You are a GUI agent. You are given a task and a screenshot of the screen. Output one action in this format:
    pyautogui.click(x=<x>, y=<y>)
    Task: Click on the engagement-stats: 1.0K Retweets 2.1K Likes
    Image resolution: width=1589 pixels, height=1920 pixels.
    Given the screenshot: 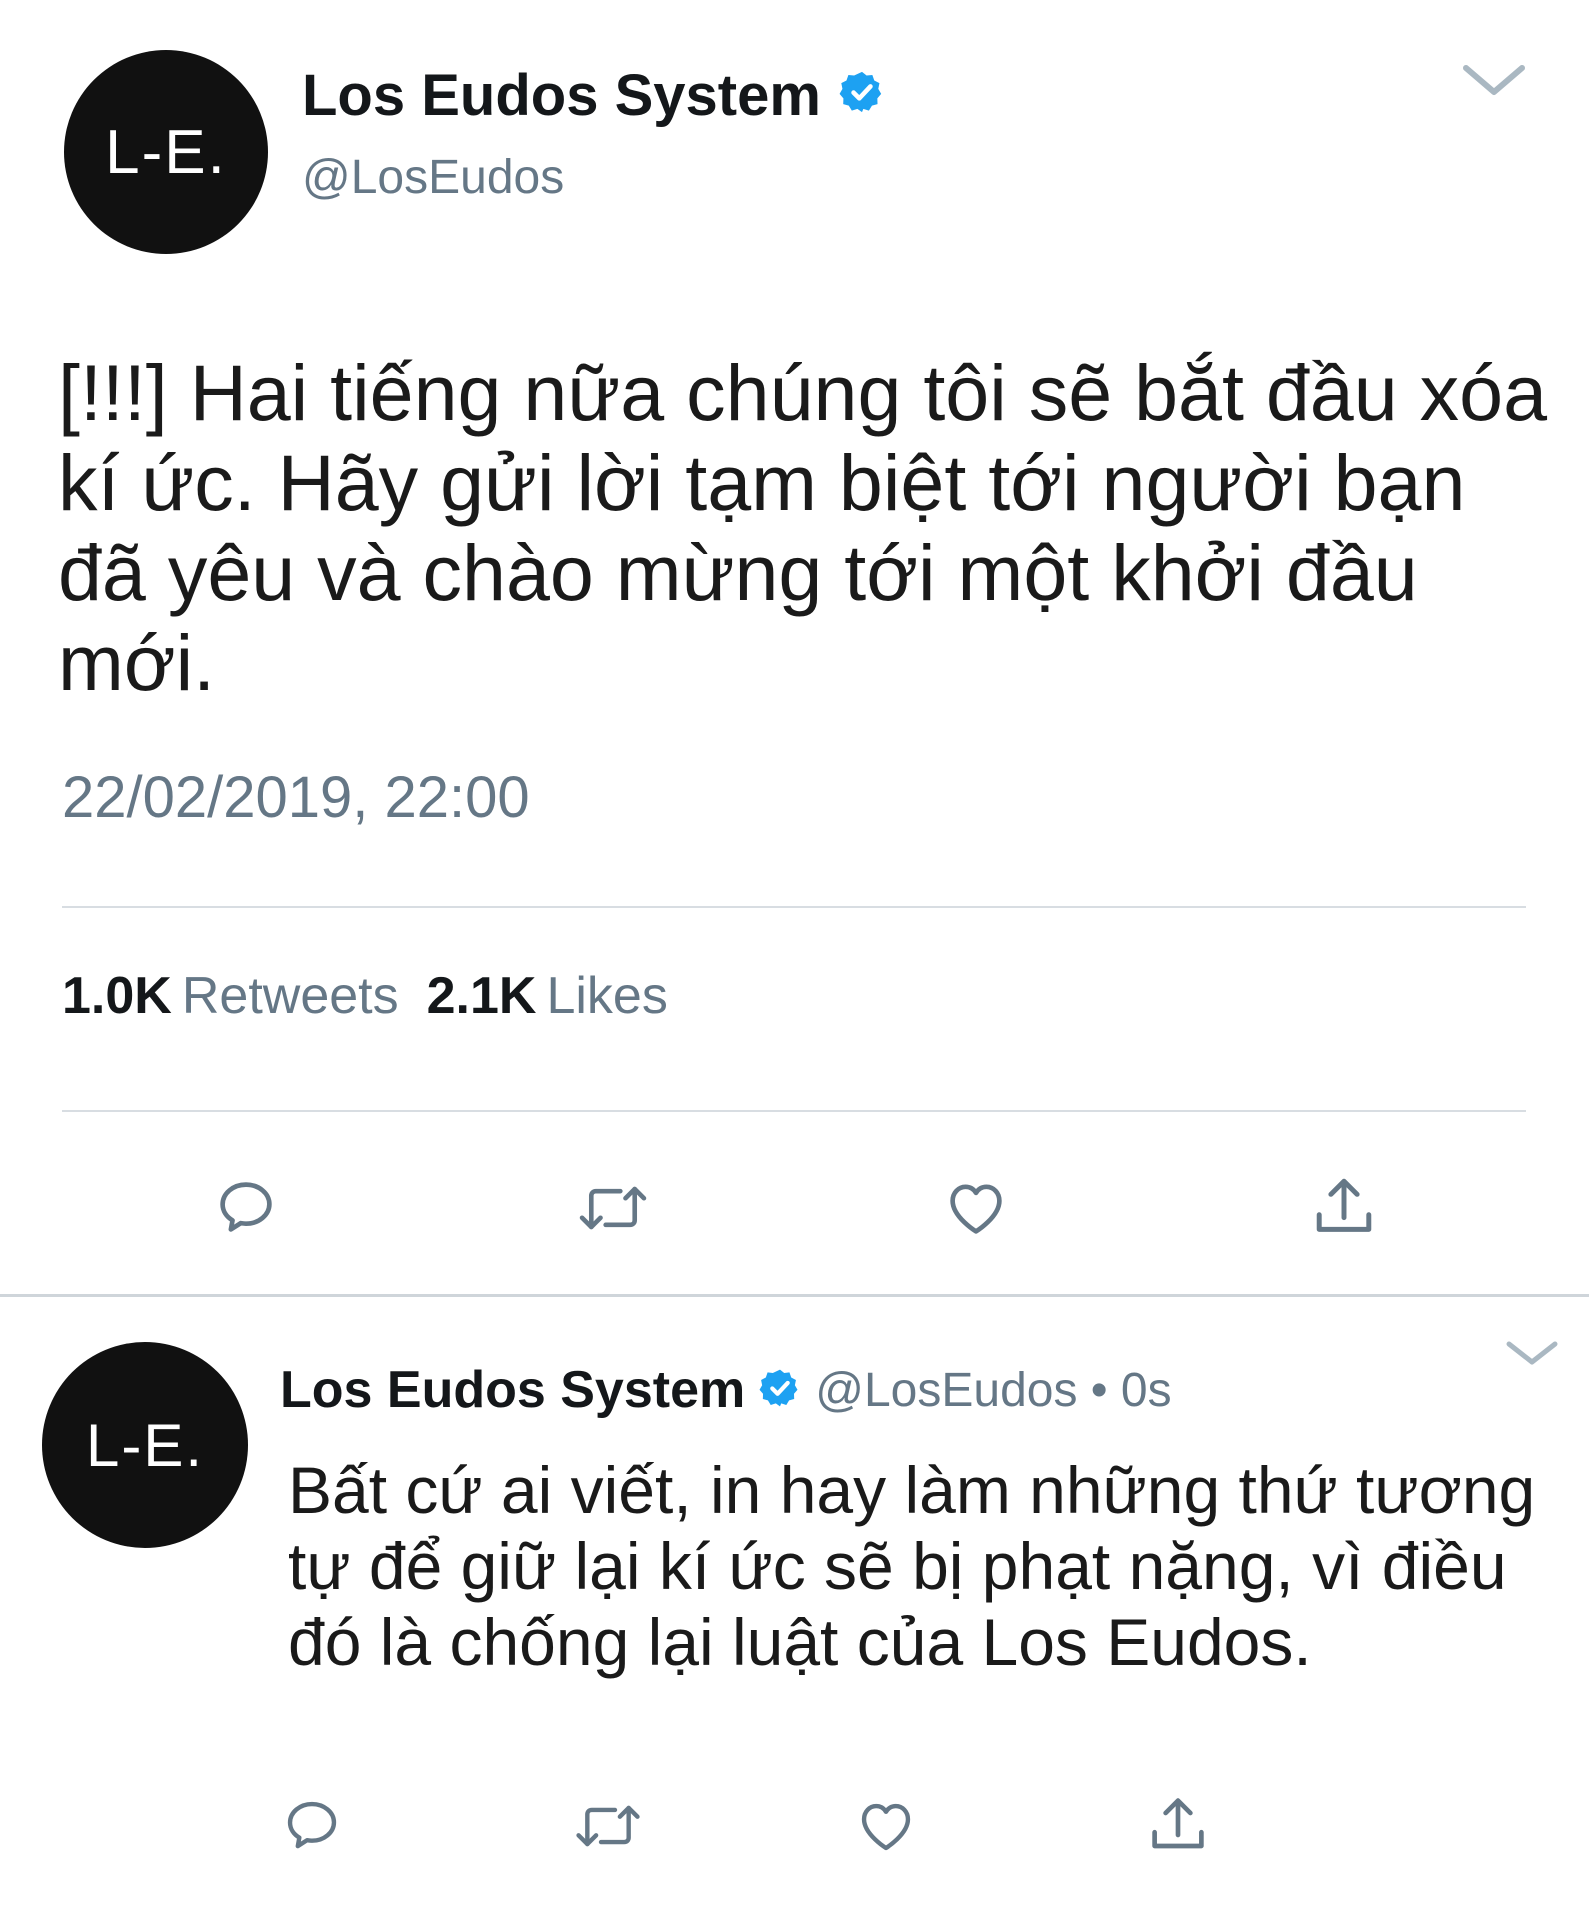 What is the action you would take?
    pyautogui.click(x=379, y=996)
    